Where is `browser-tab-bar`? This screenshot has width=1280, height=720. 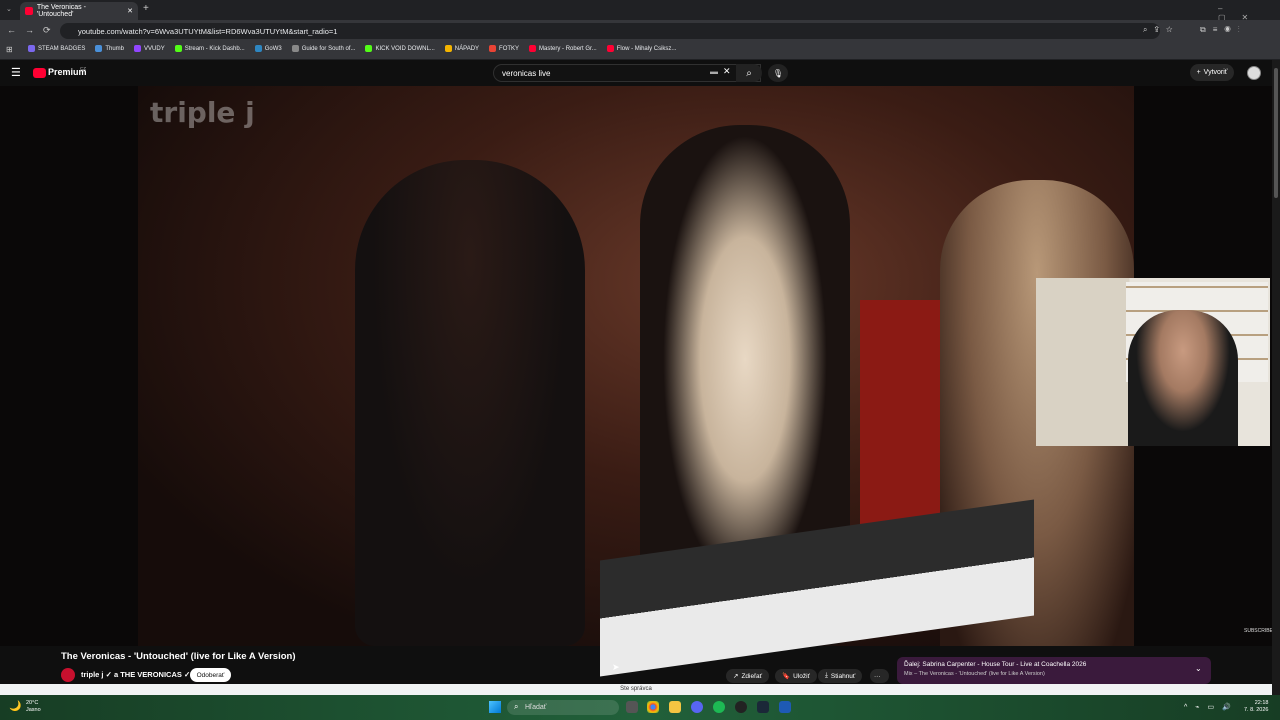 browser-tab-bar is located at coordinates (640, 10).